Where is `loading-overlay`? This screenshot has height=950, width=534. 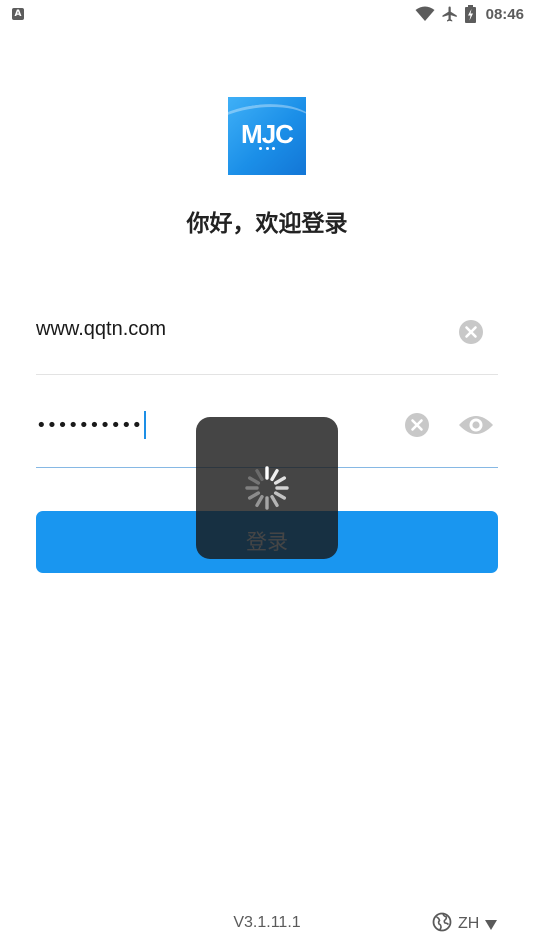 loading-overlay is located at coordinates (267, 488).